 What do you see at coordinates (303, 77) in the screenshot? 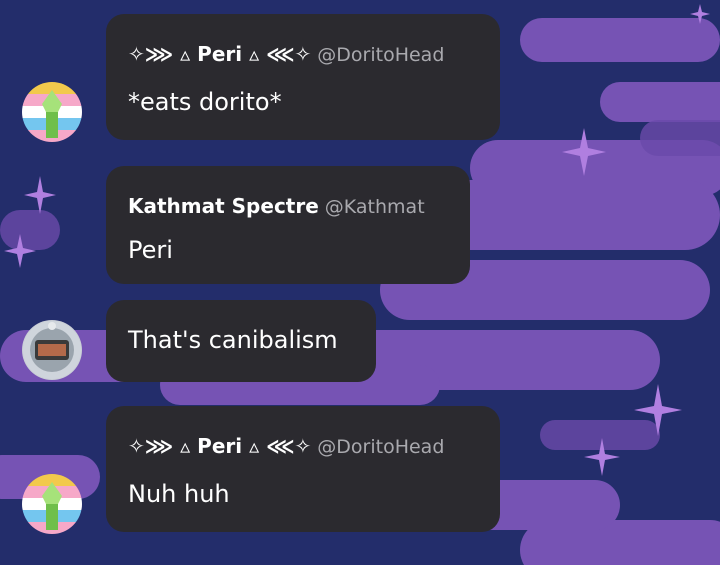
I see `message-bubble: ✧⋙ ▵ Peri ▵ ⋘✧ @DoritoHead *eats dorito*` at bounding box center [303, 77].